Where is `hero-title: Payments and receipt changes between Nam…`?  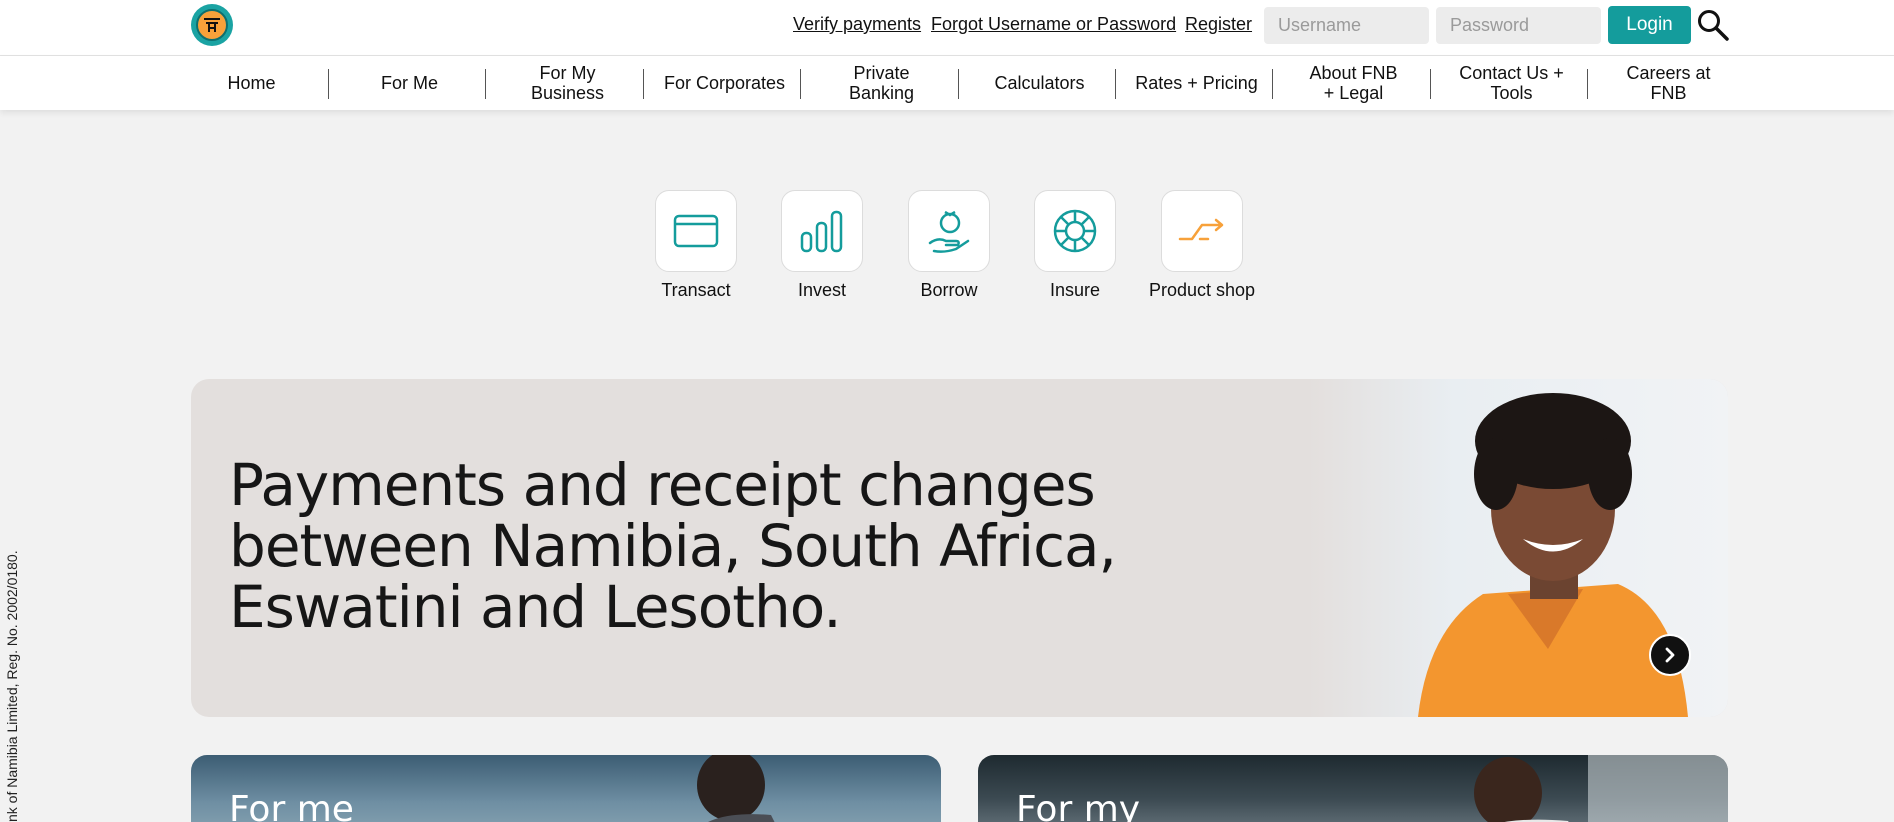
hero-title: Payments and receipt changes between Nam… is located at coordinates (673, 546).